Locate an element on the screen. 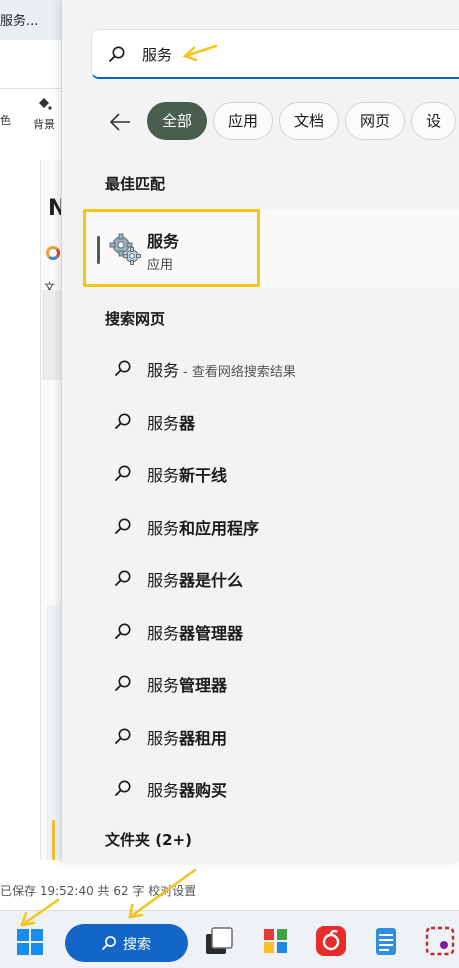 The image size is (459, 968). color-icon is located at coordinates (5, 104).